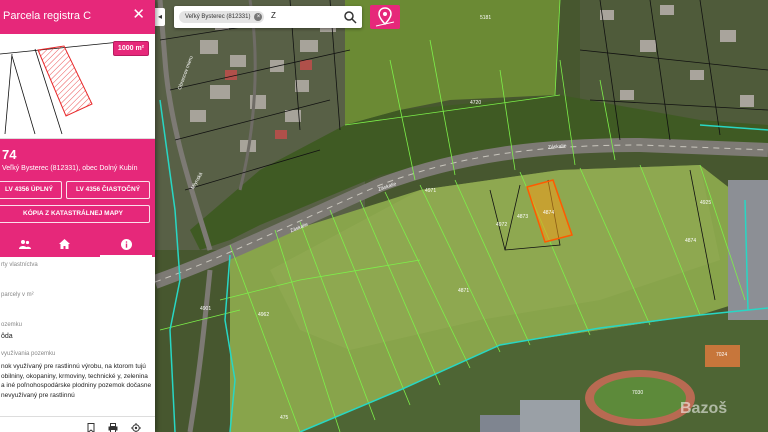 The width and height of the screenshot is (768, 432). Describe the element at coordinates (75, 214) in the screenshot. I see `cadastral-map-copy-button: KÓPIA Z KATASTRÁLNEJ MAPY` at that location.